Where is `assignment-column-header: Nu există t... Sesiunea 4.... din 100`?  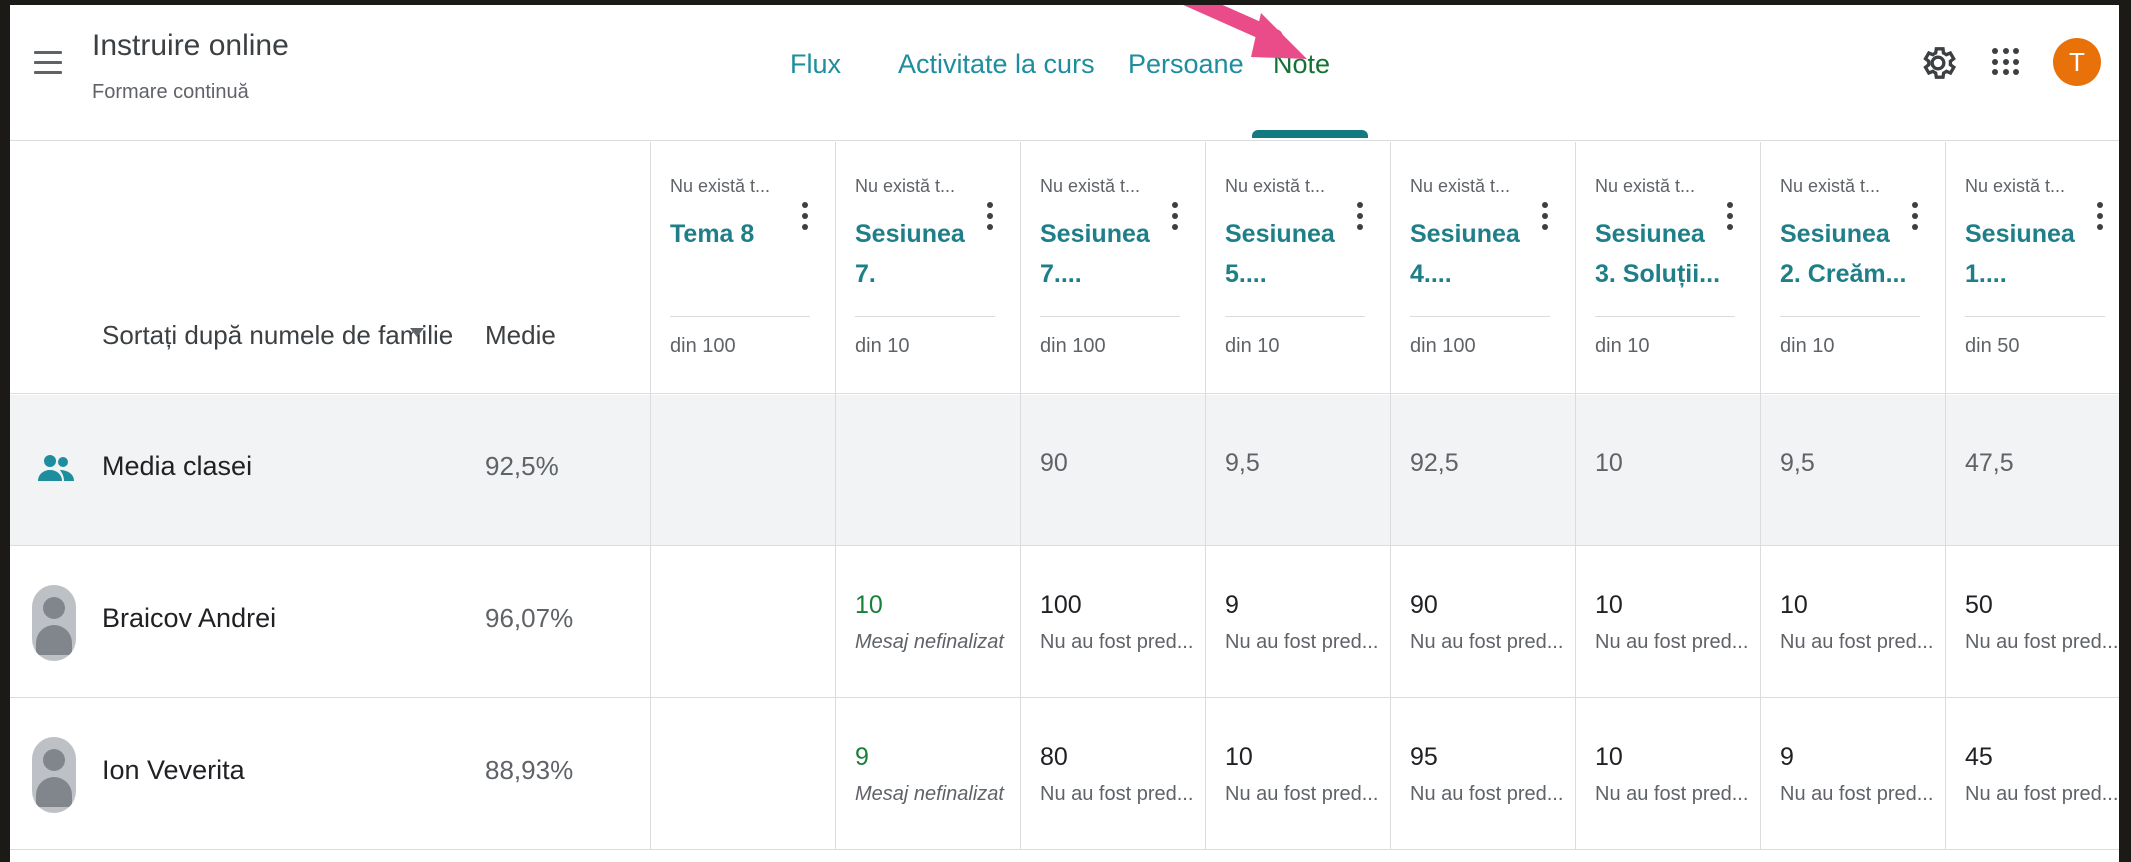
assignment-column-header: Nu există t... Sesiunea 4.... din 100 is located at coordinates (1482, 268).